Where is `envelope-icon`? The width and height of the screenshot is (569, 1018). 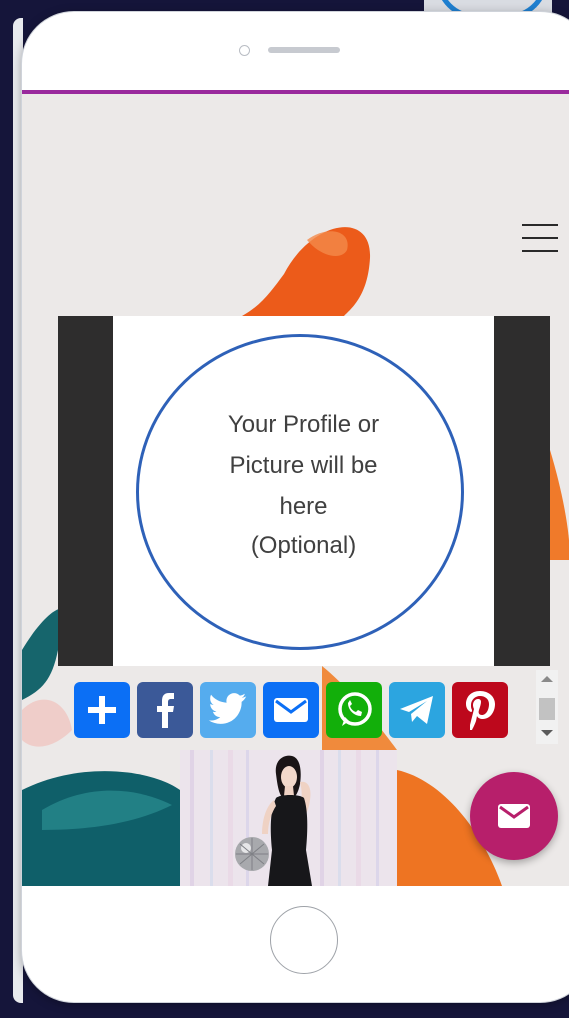
envelope-icon is located at coordinates (514, 816).